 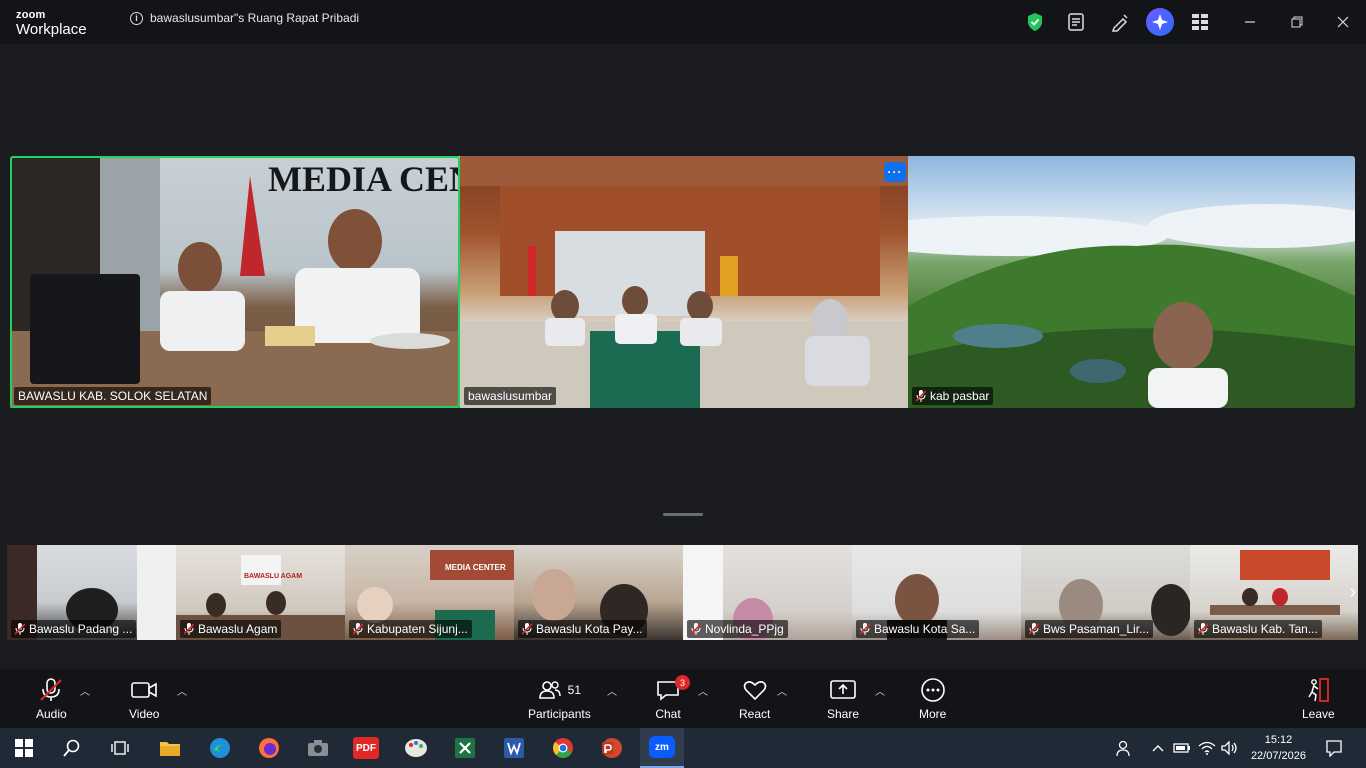 I want to click on strip-media-center-sign: MEDIA CENTER, so click(x=475, y=567).